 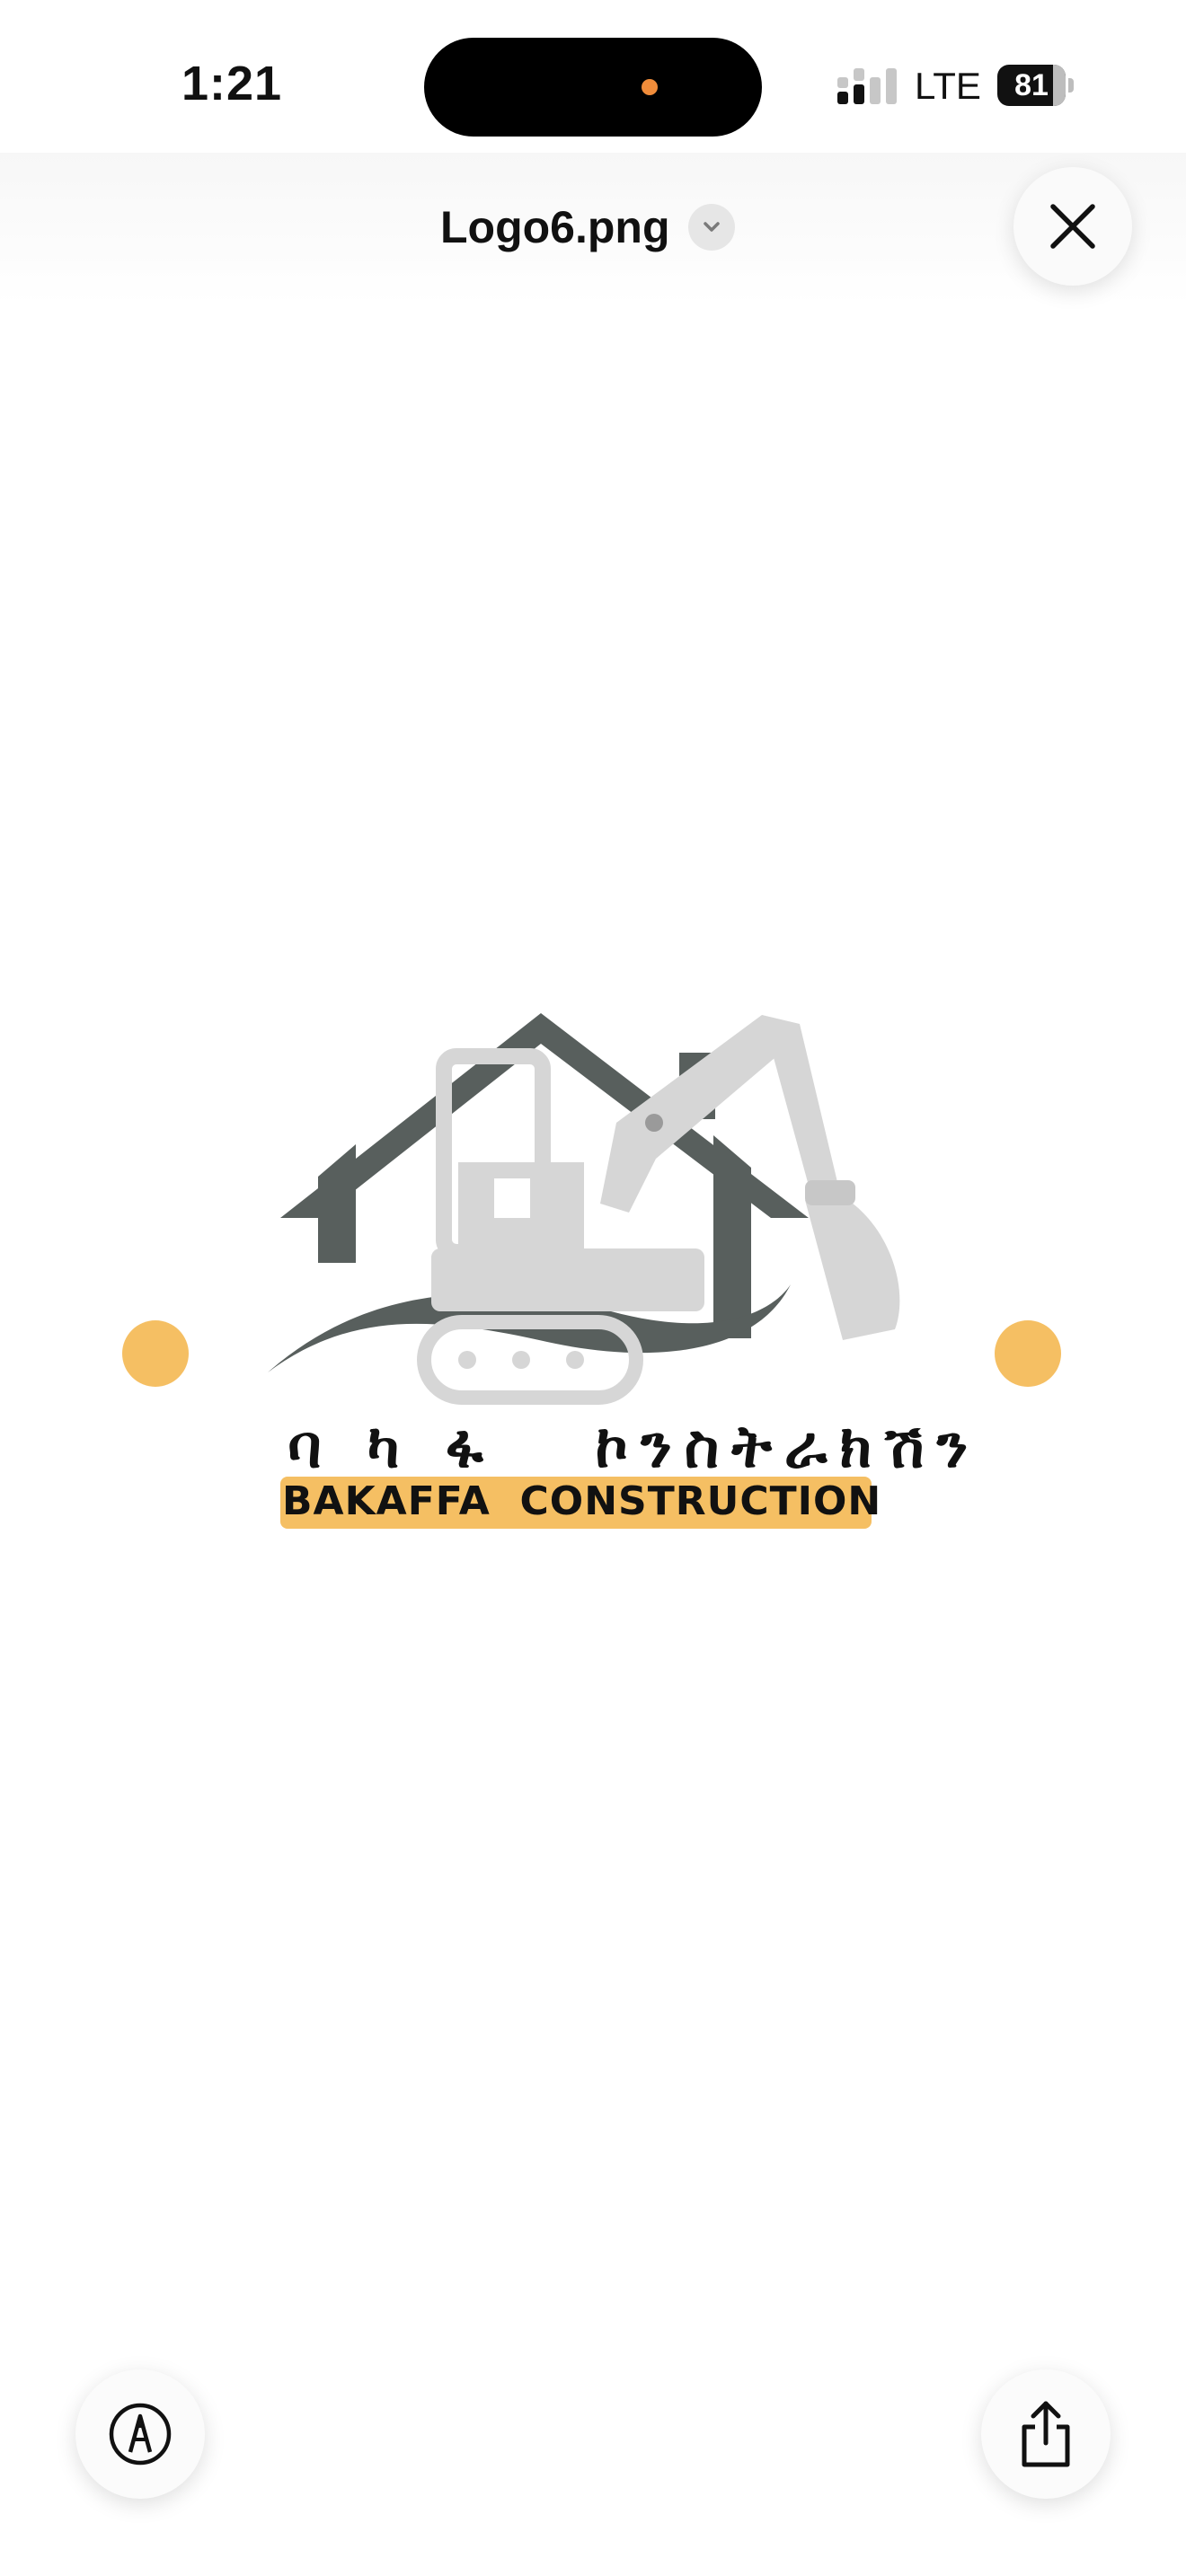 What do you see at coordinates (555, 227) in the screenshot?
I see `file-title: Logo6.png` at bounding box center [555, 227].